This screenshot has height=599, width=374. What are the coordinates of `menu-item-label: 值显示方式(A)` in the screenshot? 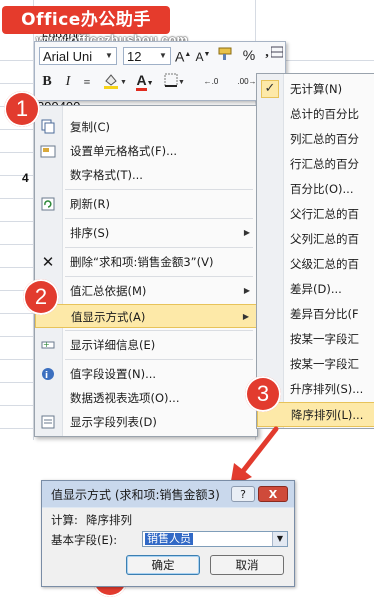 It's located at (108, 317).